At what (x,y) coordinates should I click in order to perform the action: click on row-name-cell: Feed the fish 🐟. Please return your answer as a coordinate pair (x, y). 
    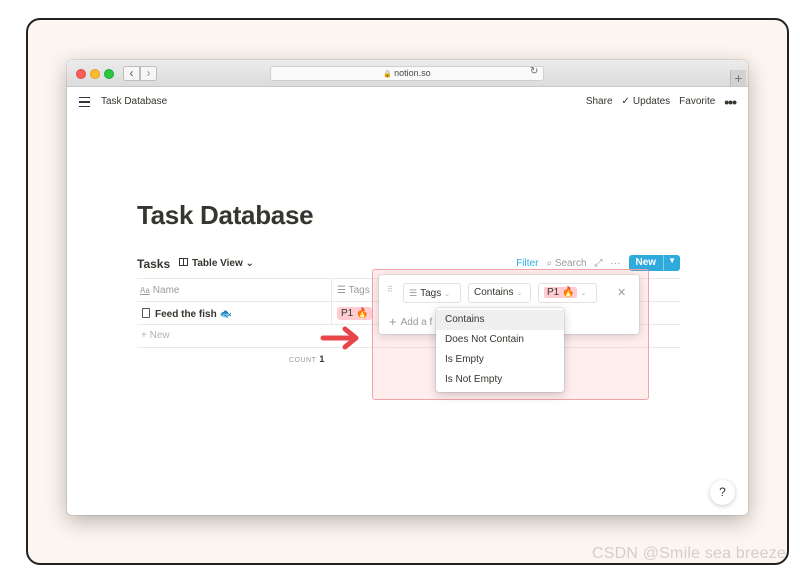
    Looking at the image, I should click on (187, 314).